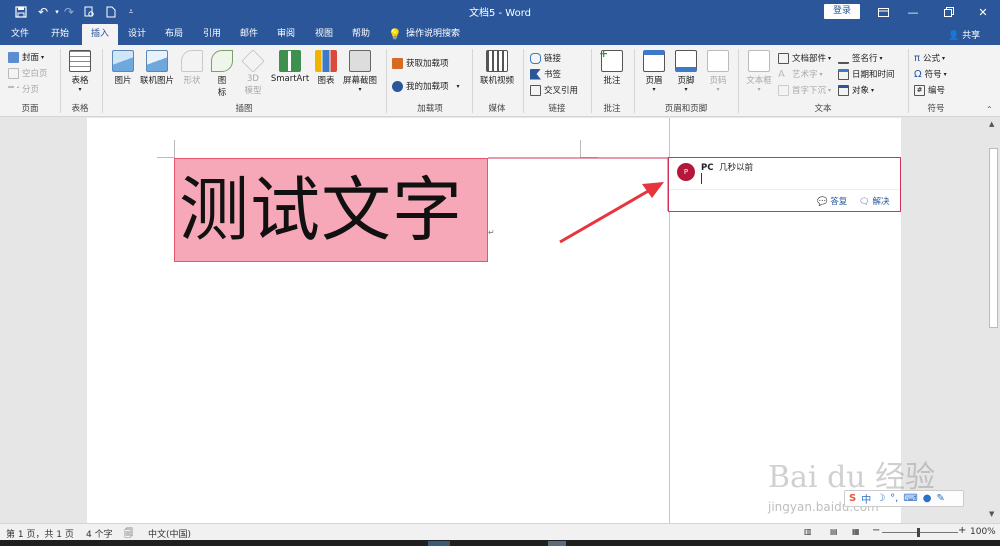 The height and width of the screenshot is (546, 1000). I want to click on person-icon: 👤, so click(954, 36).